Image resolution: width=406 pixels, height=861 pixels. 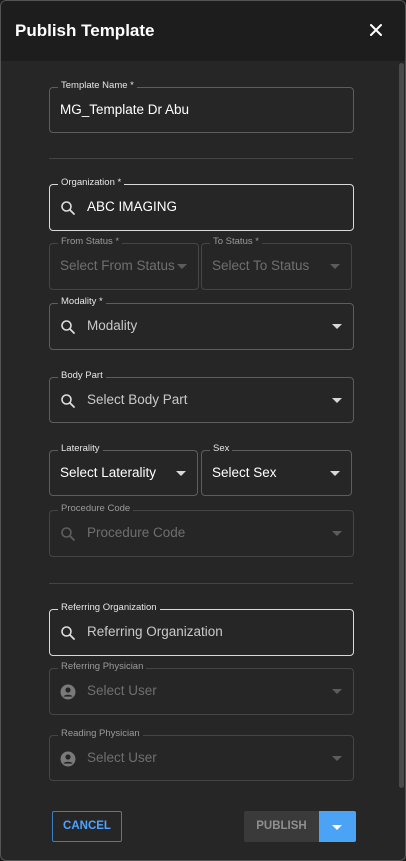 I want to click on organization-value: ABC IMAGING, so click(x=132, y=206).